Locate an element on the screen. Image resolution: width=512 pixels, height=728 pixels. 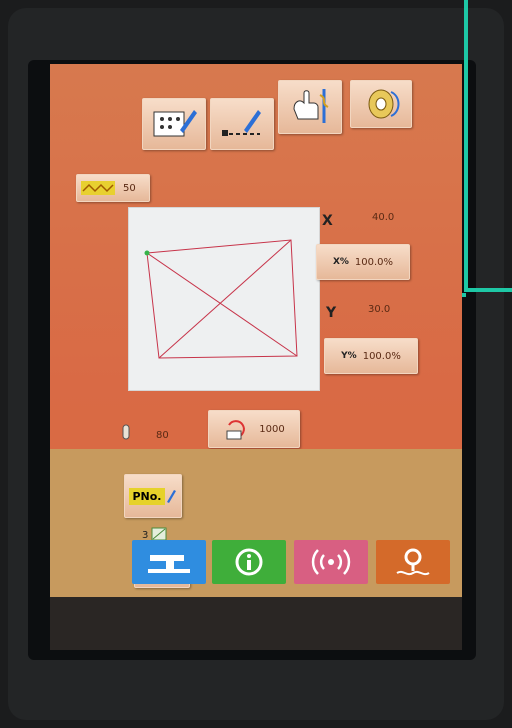
info-icon is located at coordinates (249, 562).